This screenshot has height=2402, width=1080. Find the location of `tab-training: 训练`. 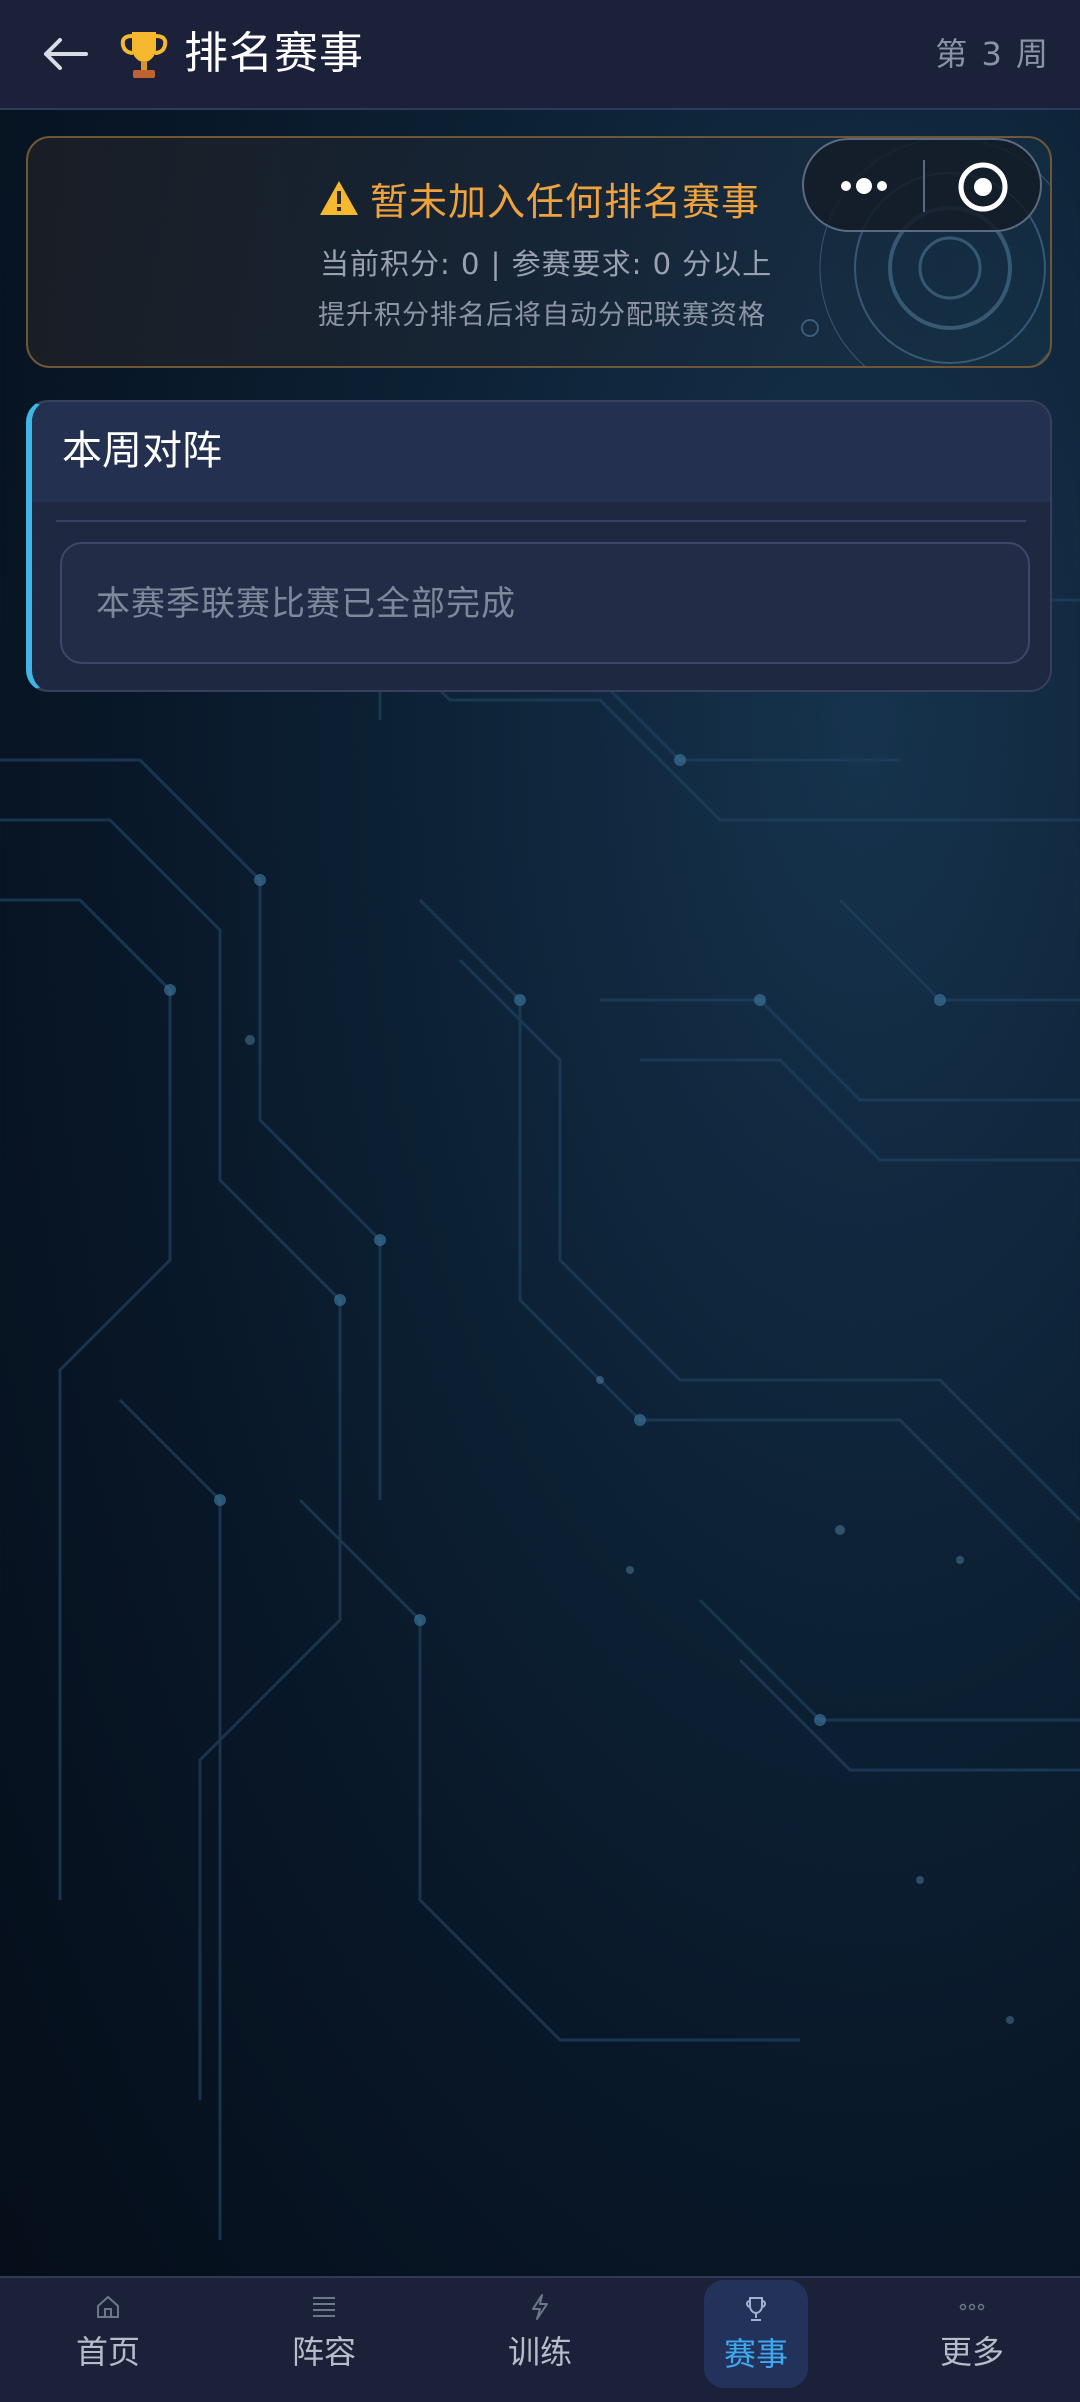

tab-training: 训练 is located at coordinates (540, 2333).